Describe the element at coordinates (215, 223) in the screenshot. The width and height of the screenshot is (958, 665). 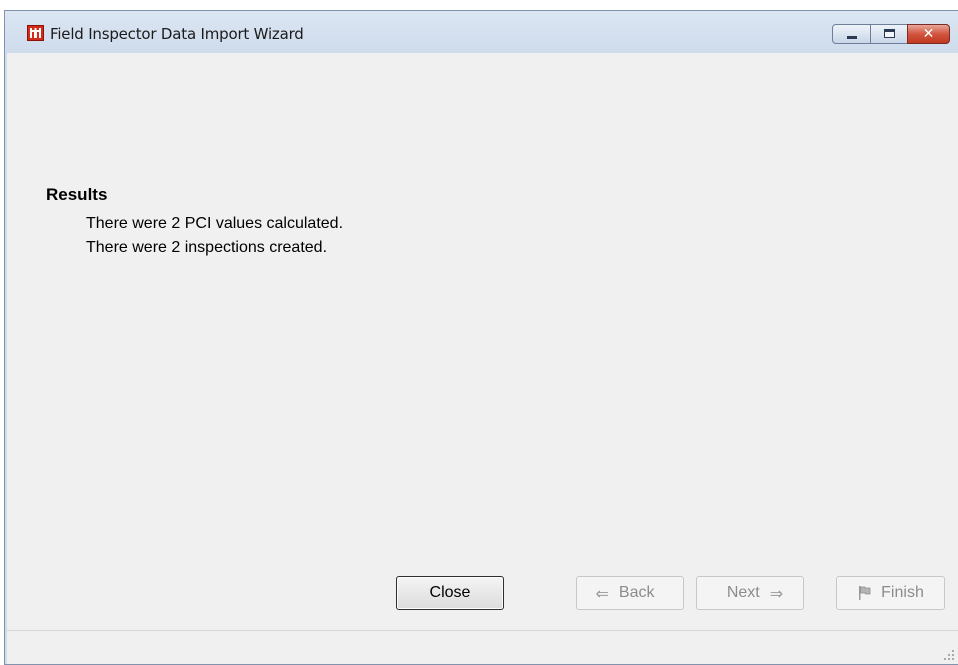
I see `result-line-pci: There were 2 PCI values calculated.` at that location.